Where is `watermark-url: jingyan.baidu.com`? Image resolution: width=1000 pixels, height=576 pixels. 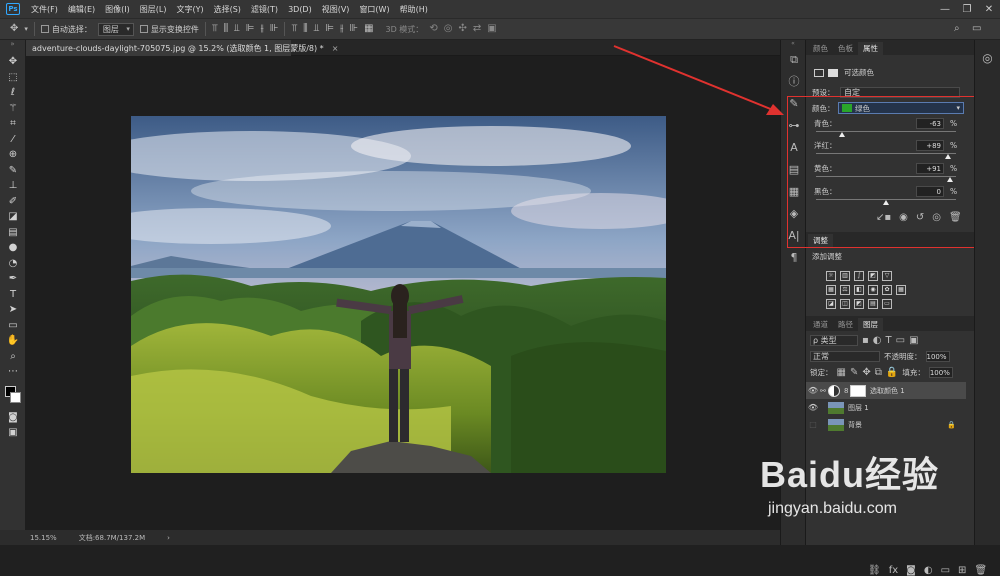 watermark-url: jingyan.baidu.com is located at coordinates (832, 508).